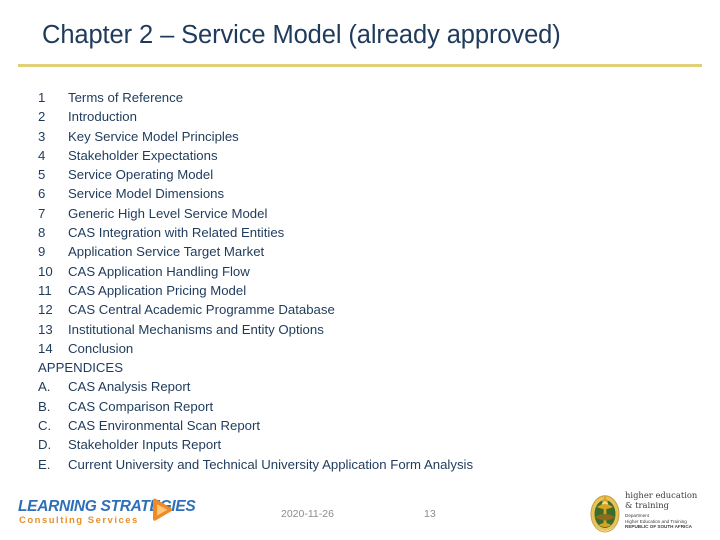 The width and height of the screenshot is (720, 540). What do you see at coordinates (42, 155) in the screenshot?
I see `toc-row-marker: 4` at bounding box center [42, 155].